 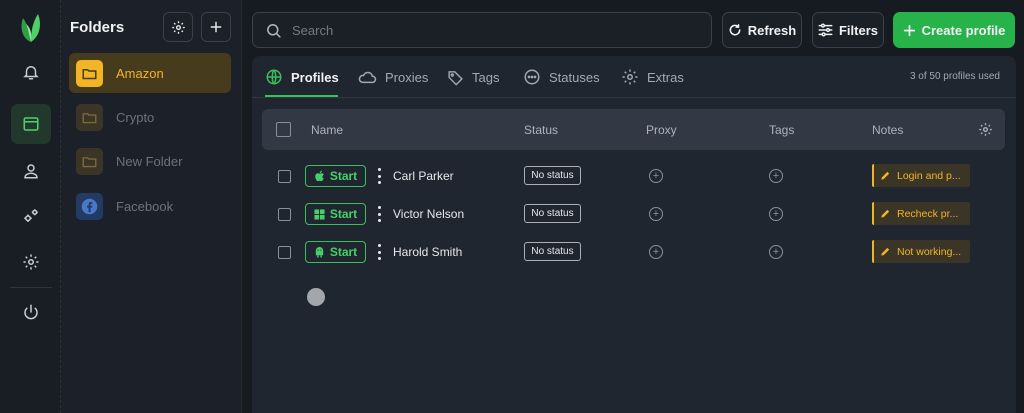 I want to click on search-input: Search, so click(x=482, y=30).